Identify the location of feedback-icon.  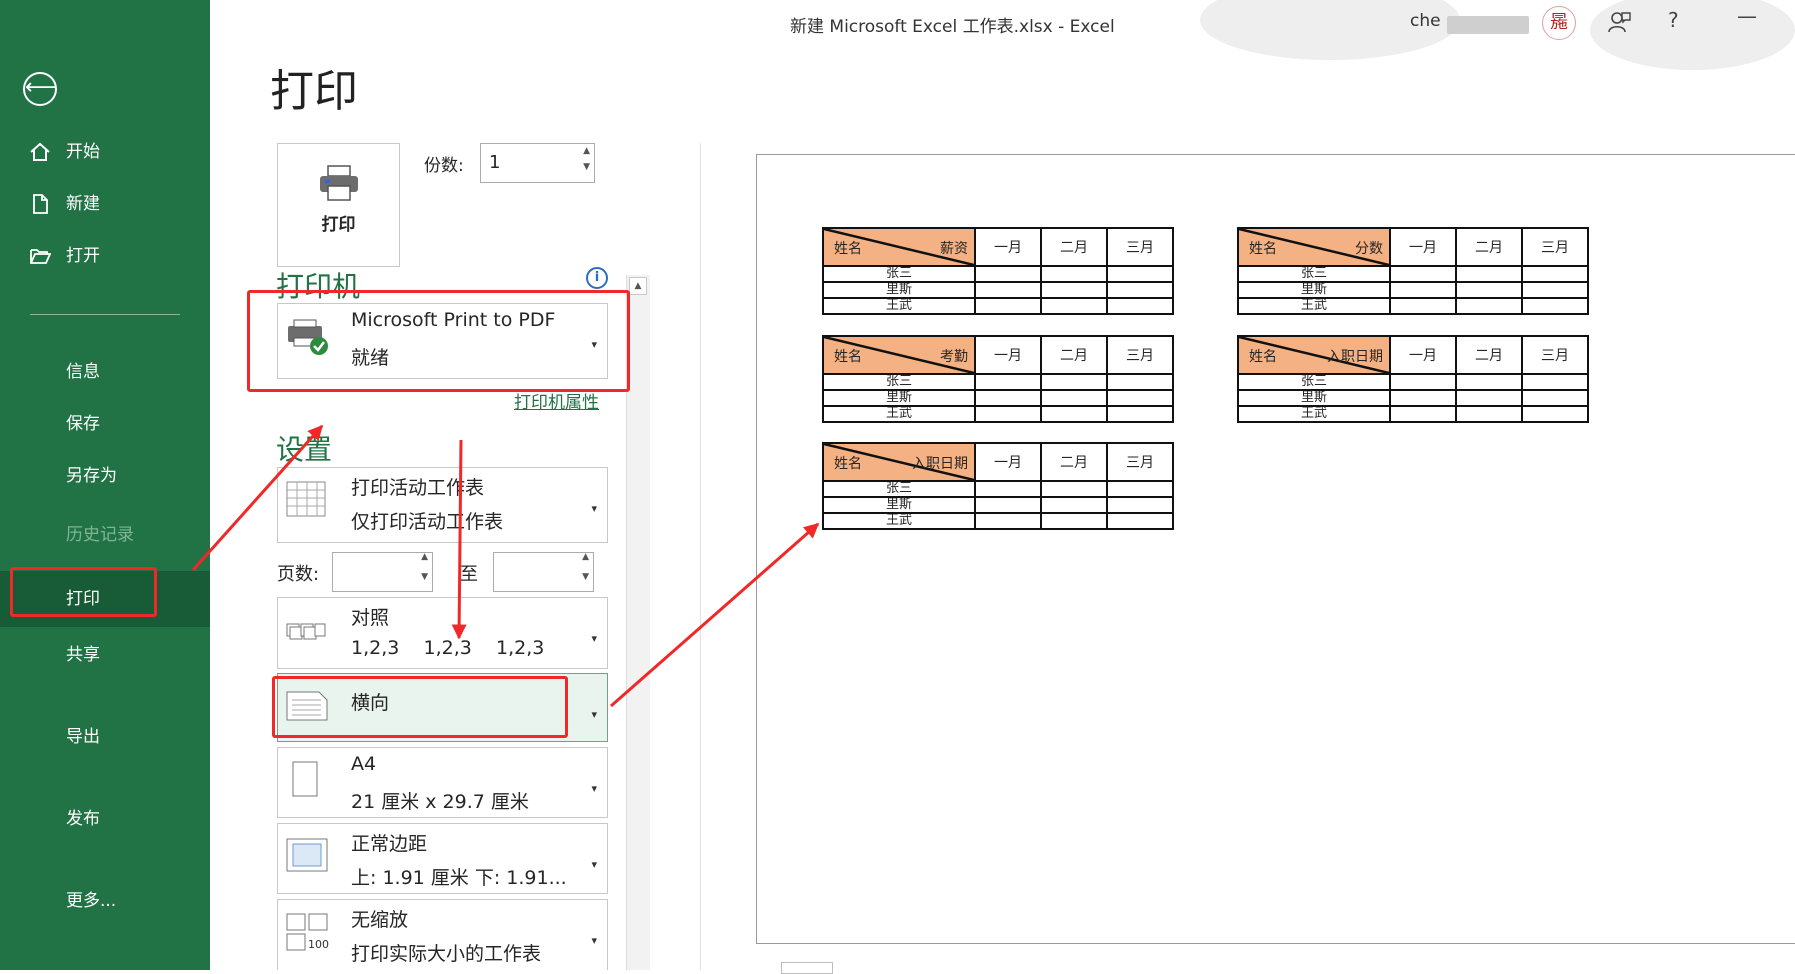
(1619, 23).